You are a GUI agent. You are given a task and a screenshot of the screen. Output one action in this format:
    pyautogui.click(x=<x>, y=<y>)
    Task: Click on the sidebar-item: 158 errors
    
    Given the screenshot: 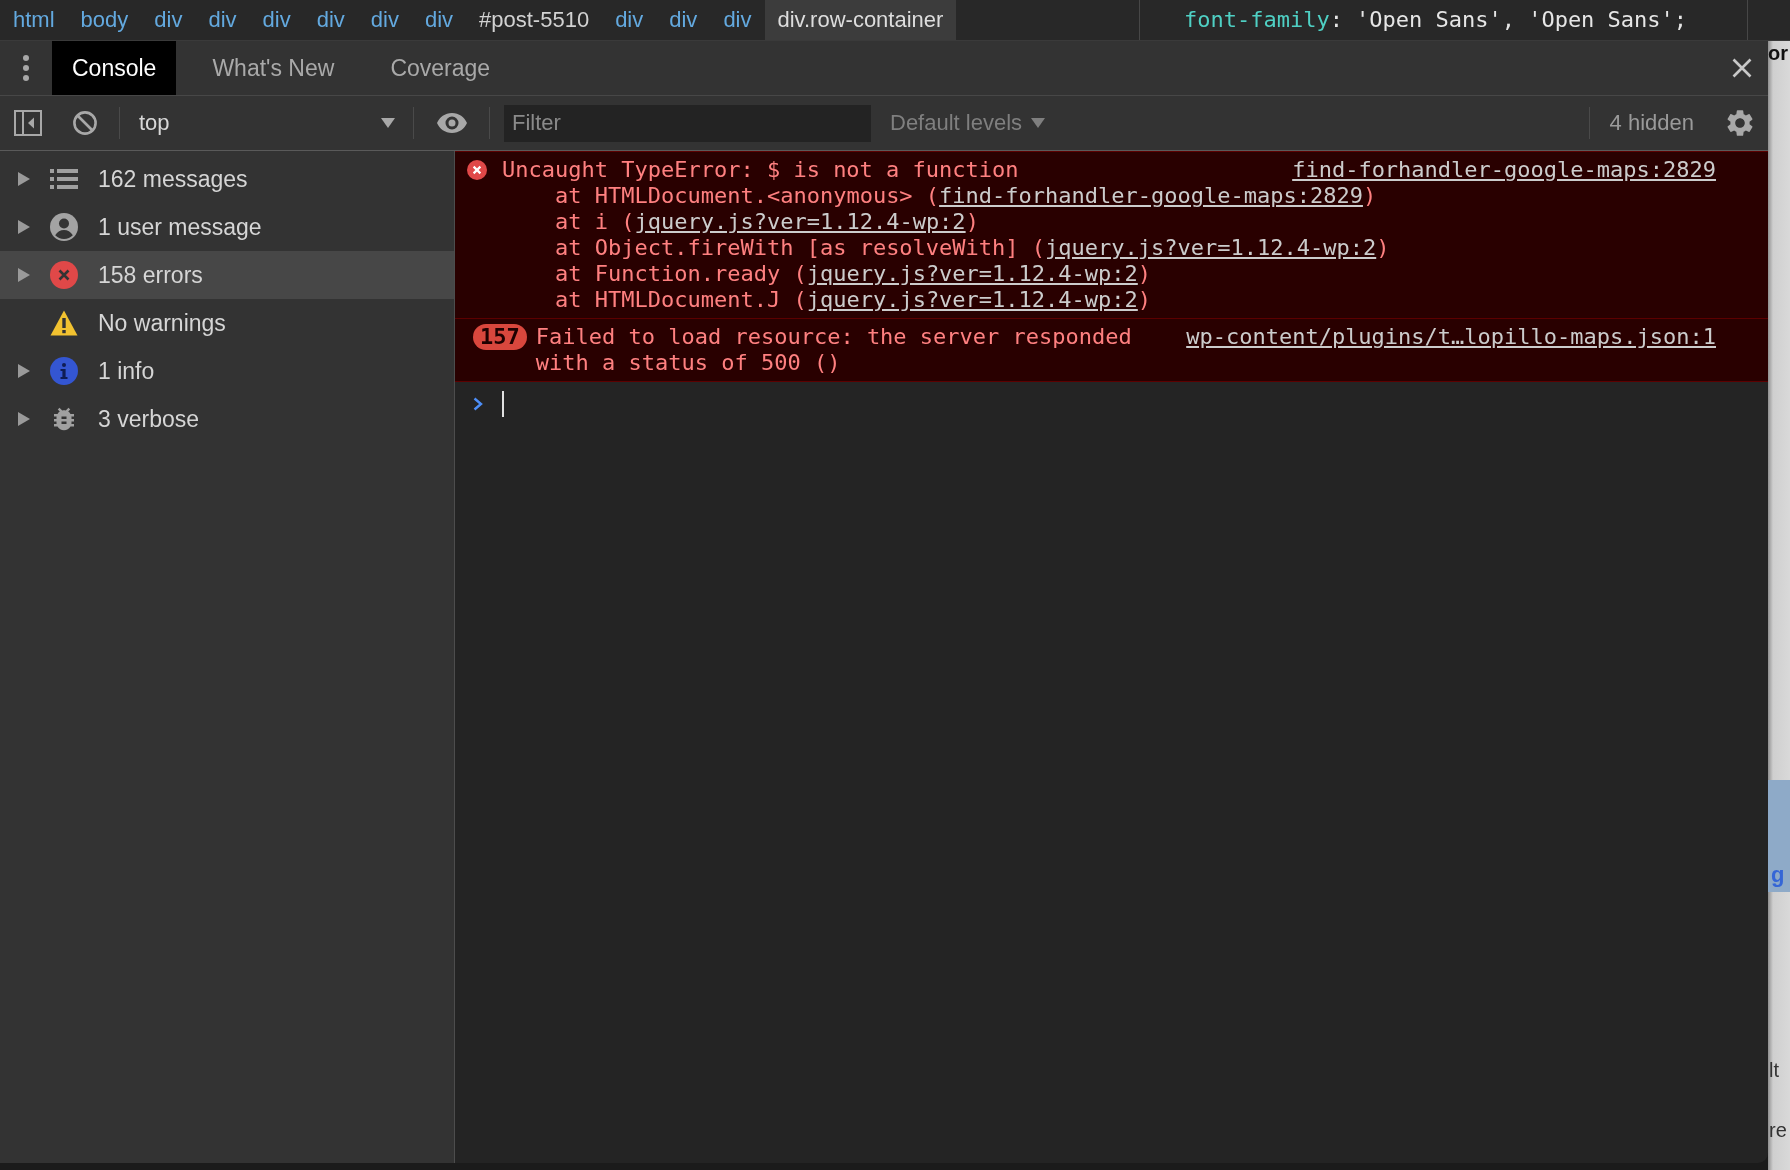 What is the action you would take?
    pyautogui.click(x=227, y=275)
    